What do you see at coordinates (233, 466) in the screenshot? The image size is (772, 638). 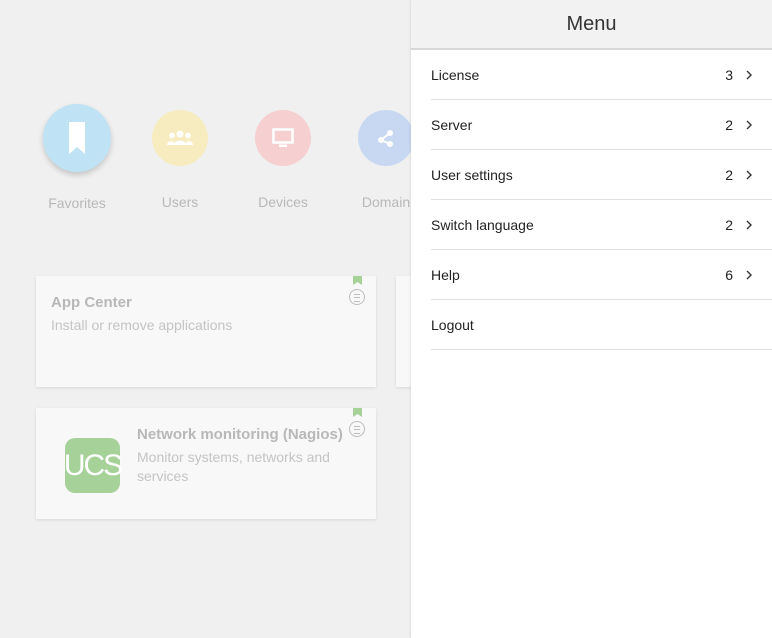 I see `card-description: Monitor systems, networks and services` at bounding box center [233, 466].